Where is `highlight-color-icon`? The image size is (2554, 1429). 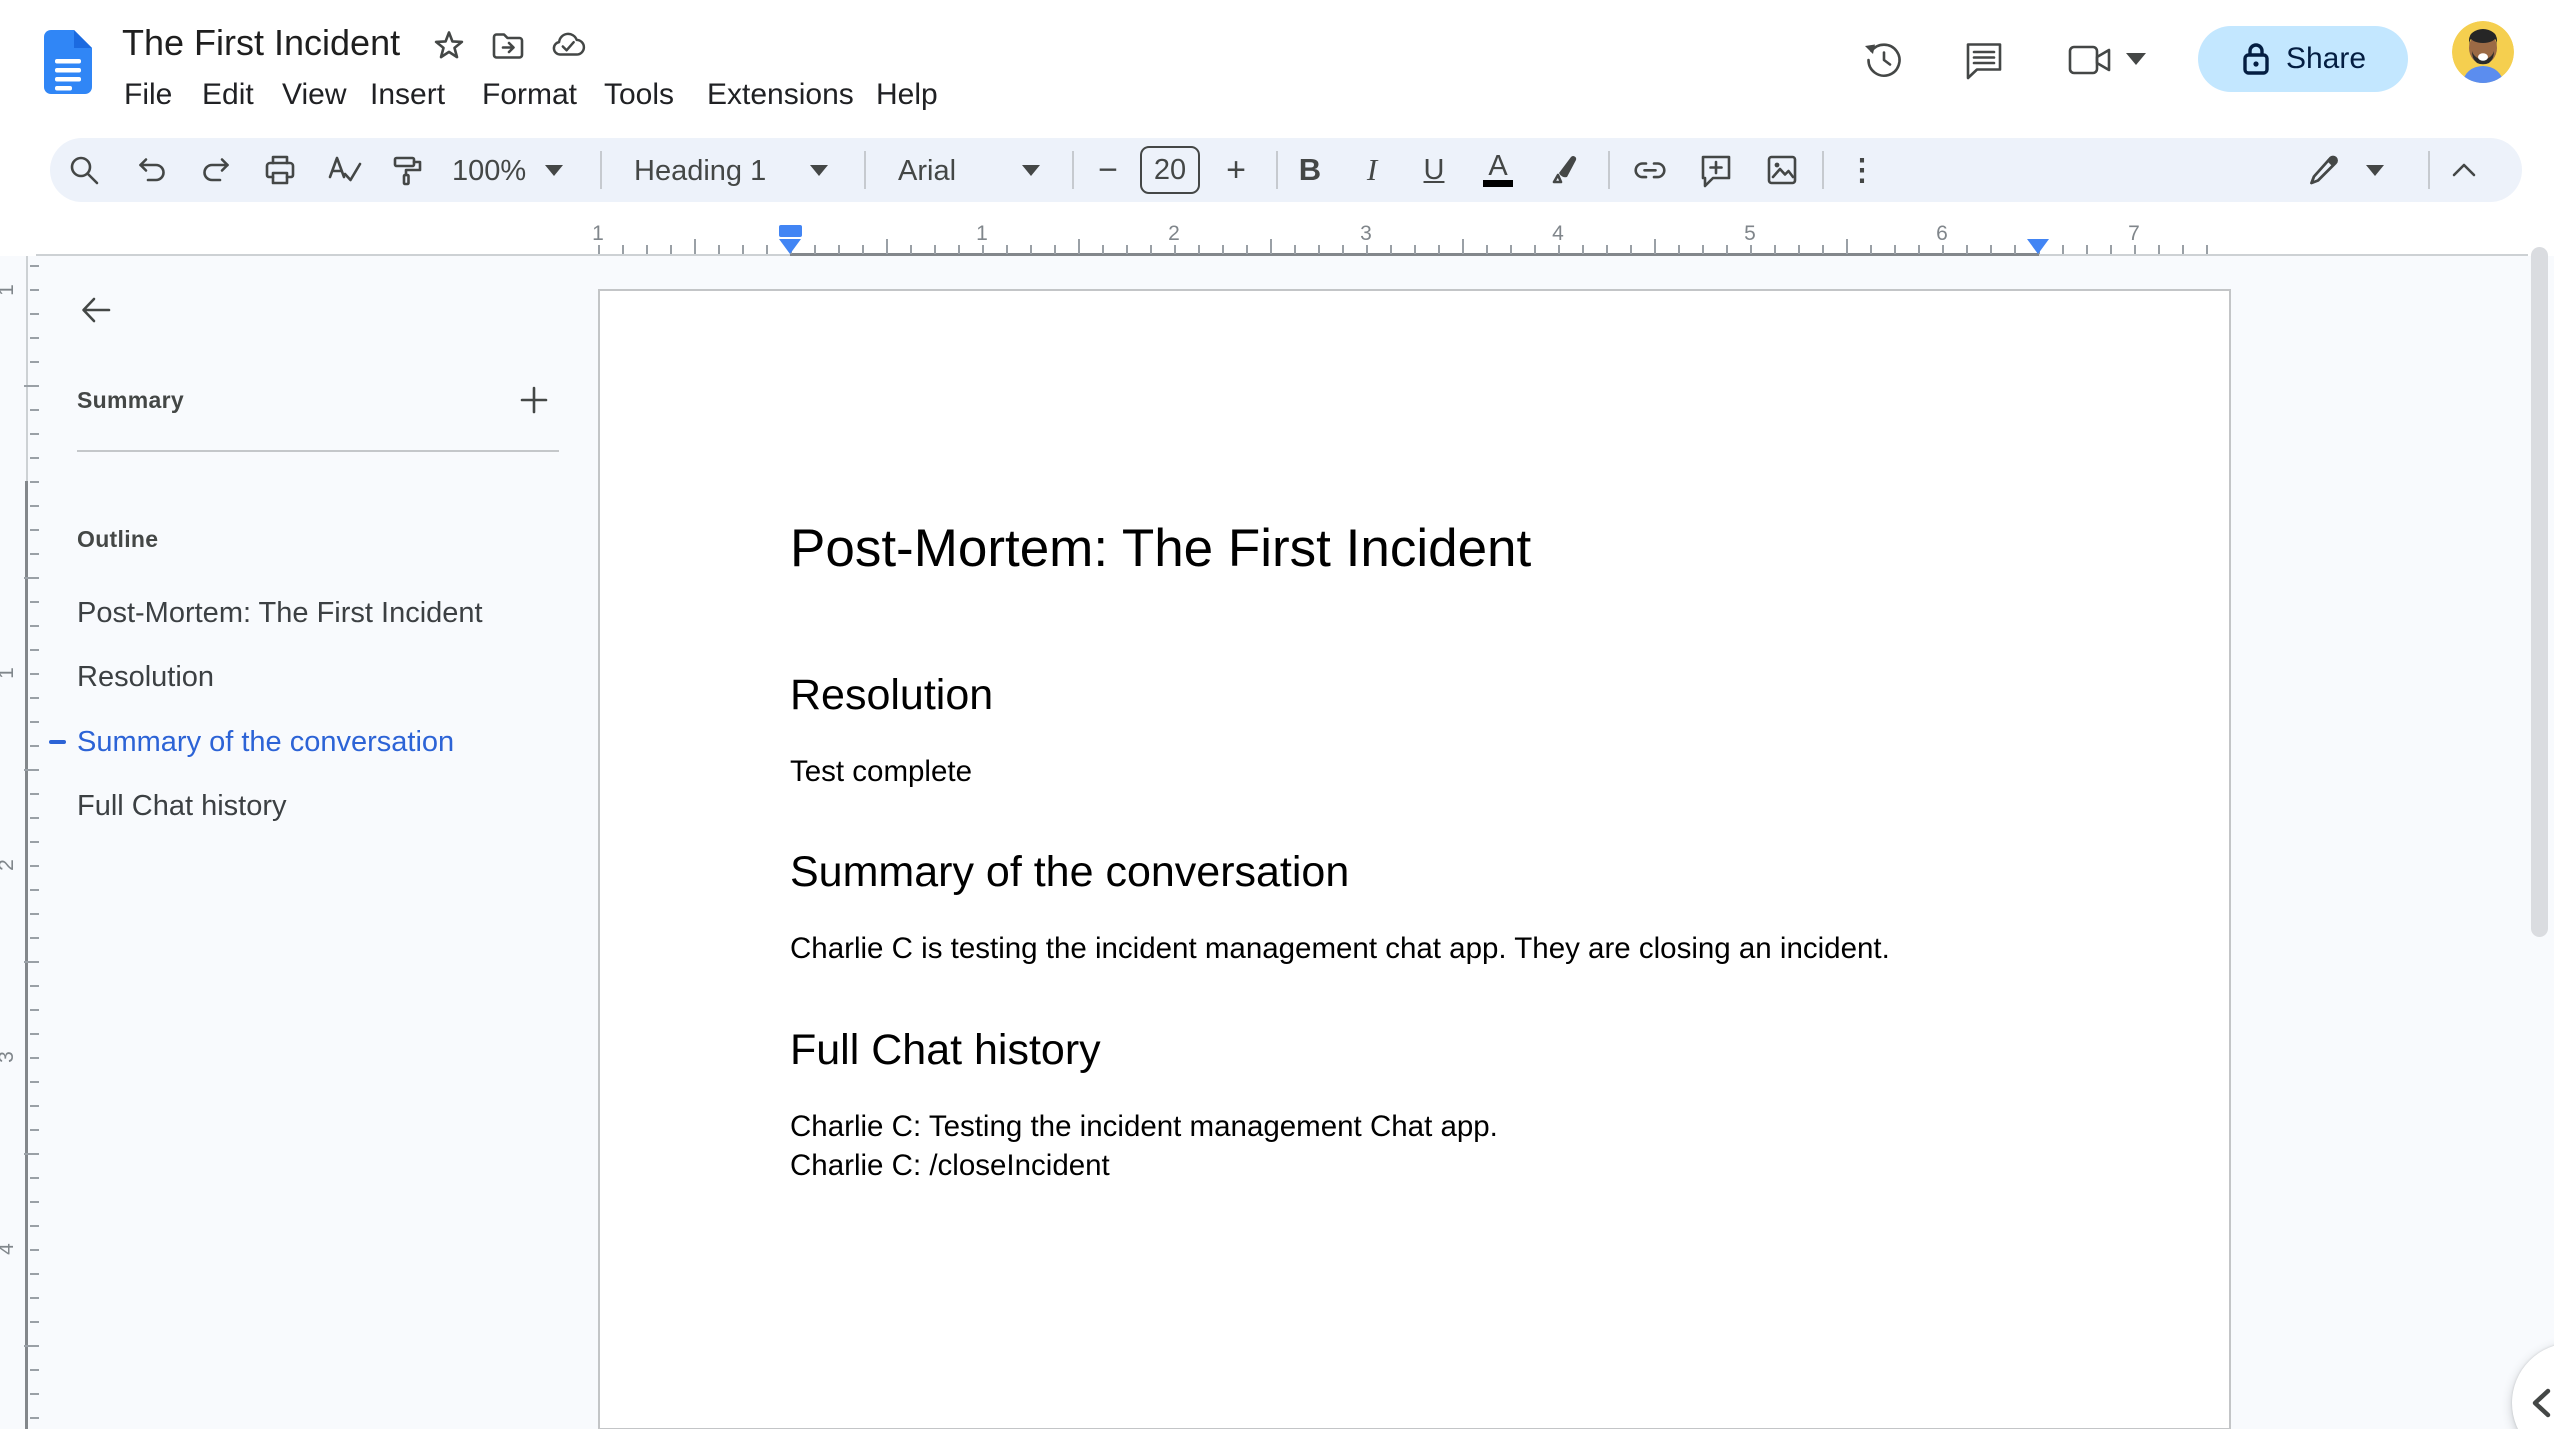 highlight-color-icon is located at coordinates (1564, 170).